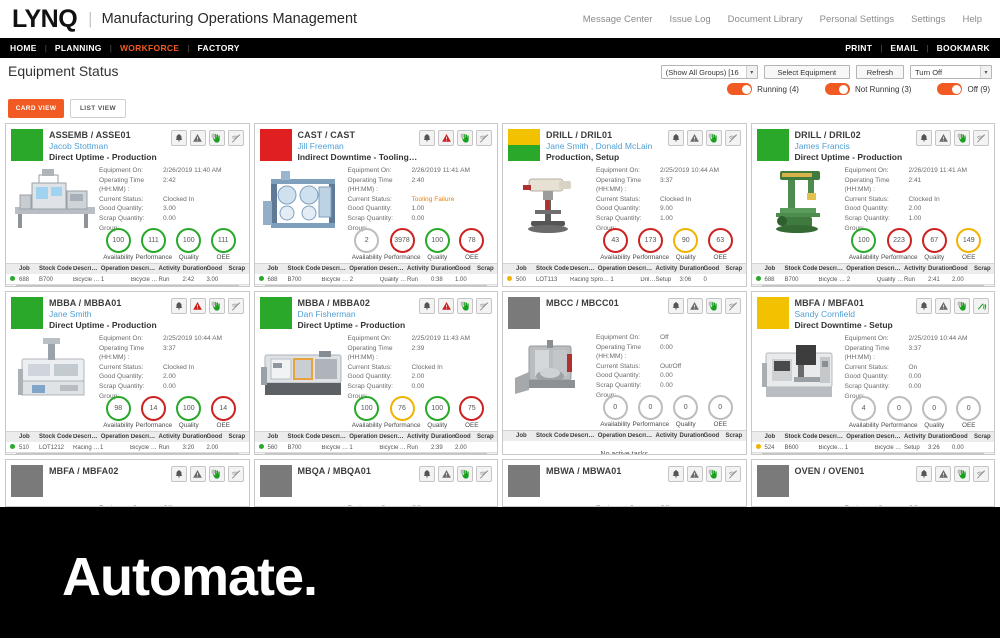  What do you see at coordinates (127, 483) in the screenshot?
I see `equipment-card: MBFA / MBFA02 Equipment On:Off` at bounding box center [127, 483].